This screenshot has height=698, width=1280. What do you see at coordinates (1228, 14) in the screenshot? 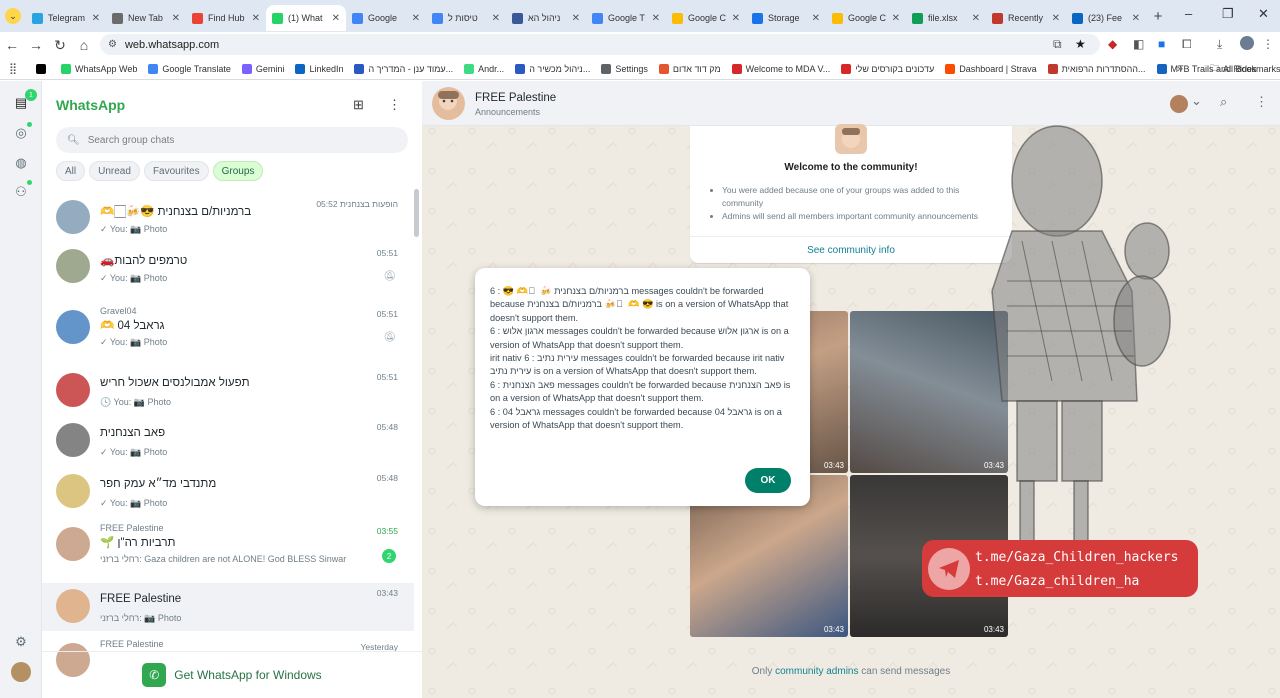
I see `maximize-icon: ❐` at bounding box center [1228, 14].